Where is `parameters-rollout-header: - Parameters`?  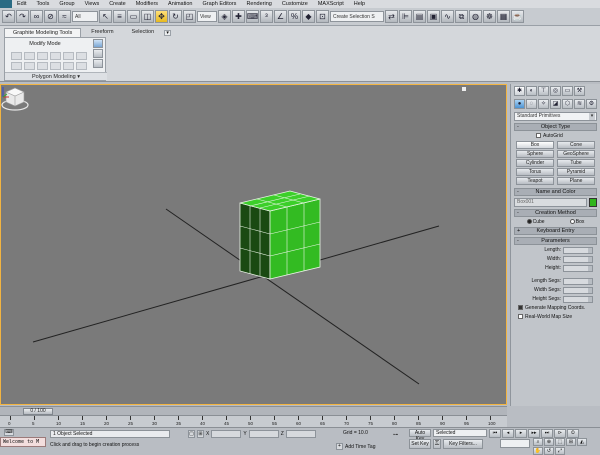
parameters-rollout-header: - Parameters is located at coordinates (555, 241).